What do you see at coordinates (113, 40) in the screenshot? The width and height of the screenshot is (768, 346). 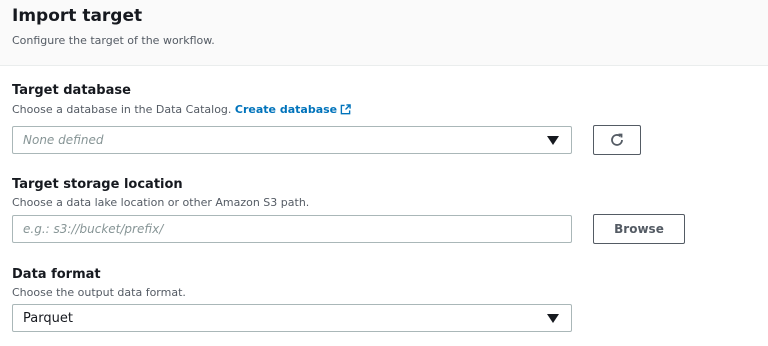 I see `page-subtitle: Configure the target of the workflow.` at bounding box center [113, 40].